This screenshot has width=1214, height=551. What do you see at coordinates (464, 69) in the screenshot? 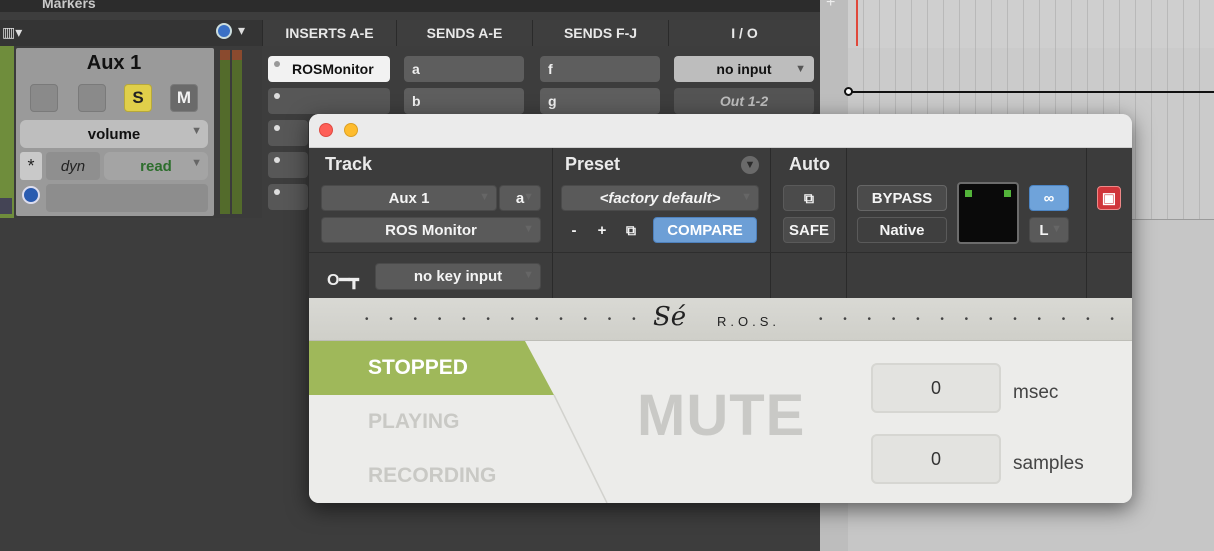
I see `send-slot-a: a` at bounding box center [464, 69].